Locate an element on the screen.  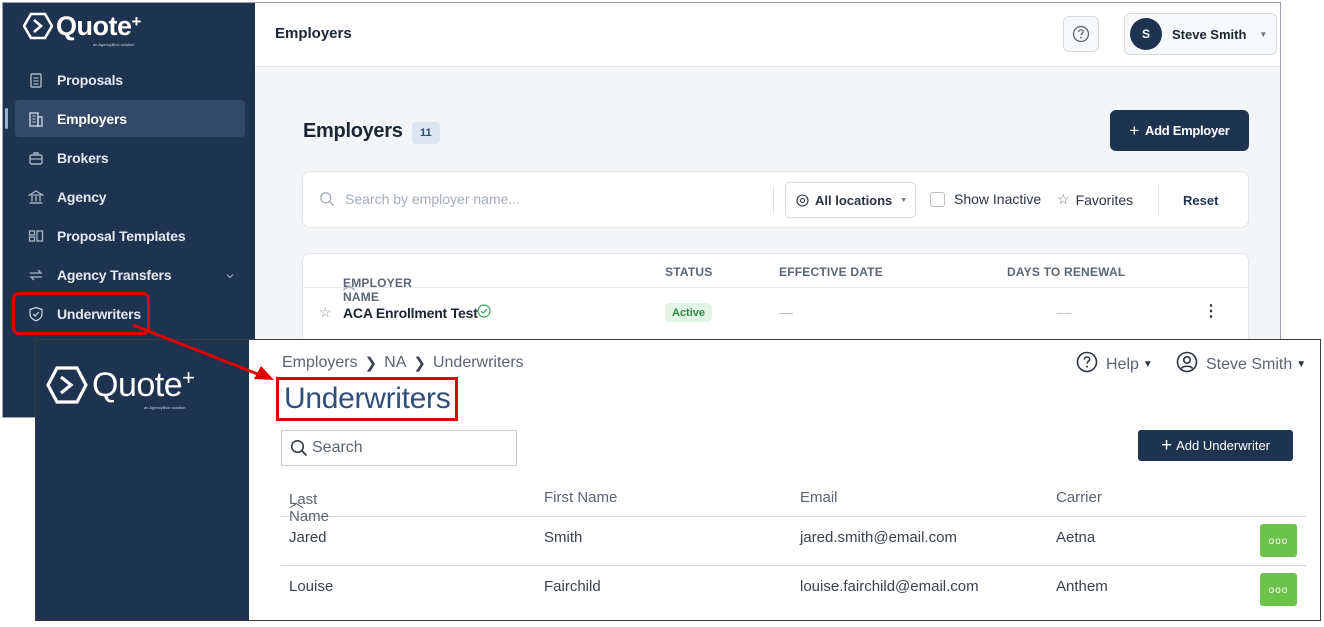
count-badge: 11 is located at coordinates (426, 133).